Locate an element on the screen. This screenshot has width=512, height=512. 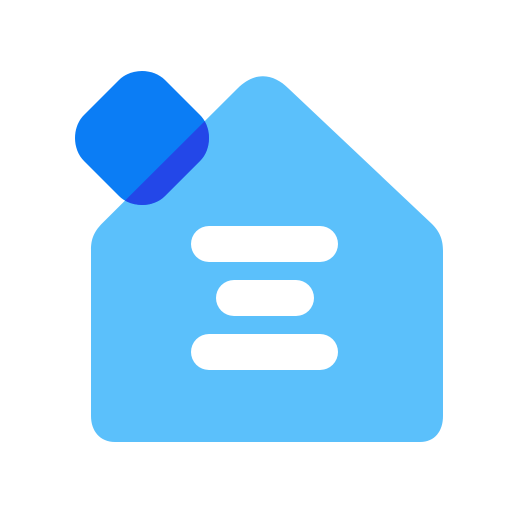
menu-line-bottom is located at coordinates (264, 352).